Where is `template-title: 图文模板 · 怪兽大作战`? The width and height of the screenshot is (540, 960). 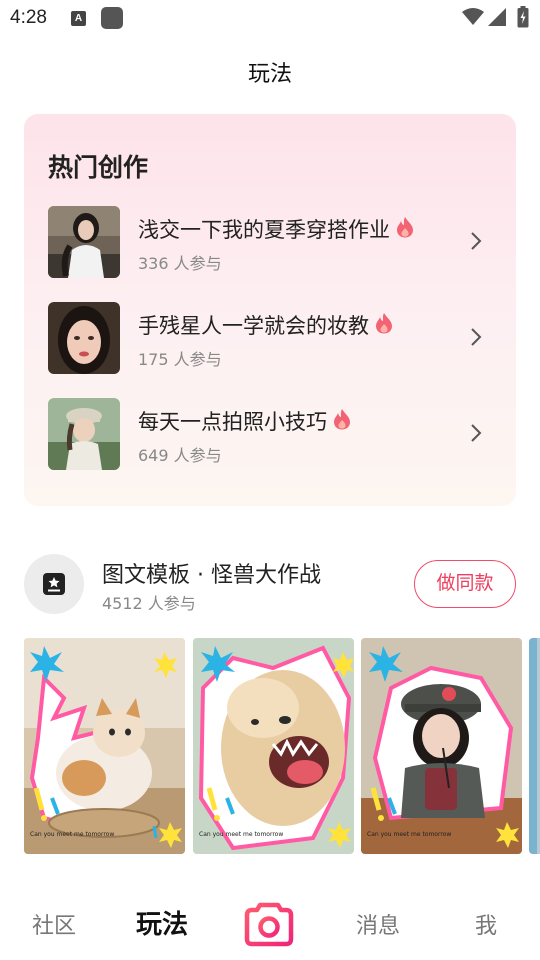
template-title: 图文模板 · 怪兽大作战 is located at coordinates (211, 573).